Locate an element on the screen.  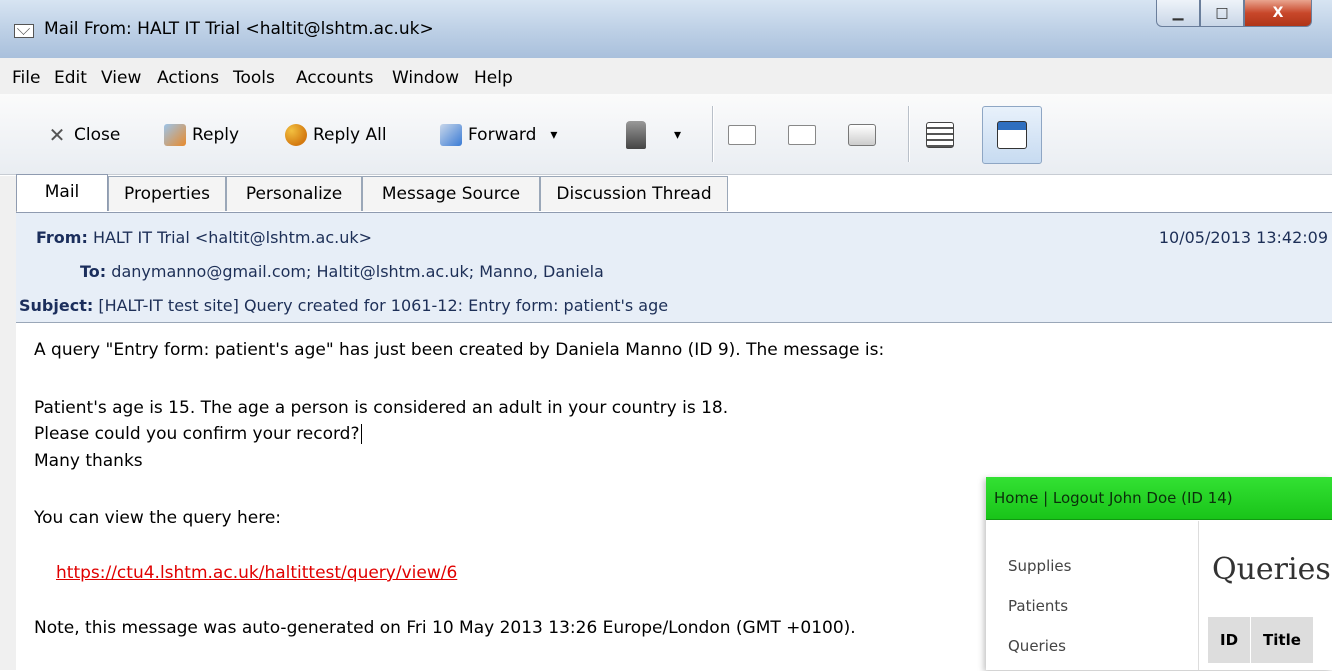
printer-icon is located at coordinates (862, 135).